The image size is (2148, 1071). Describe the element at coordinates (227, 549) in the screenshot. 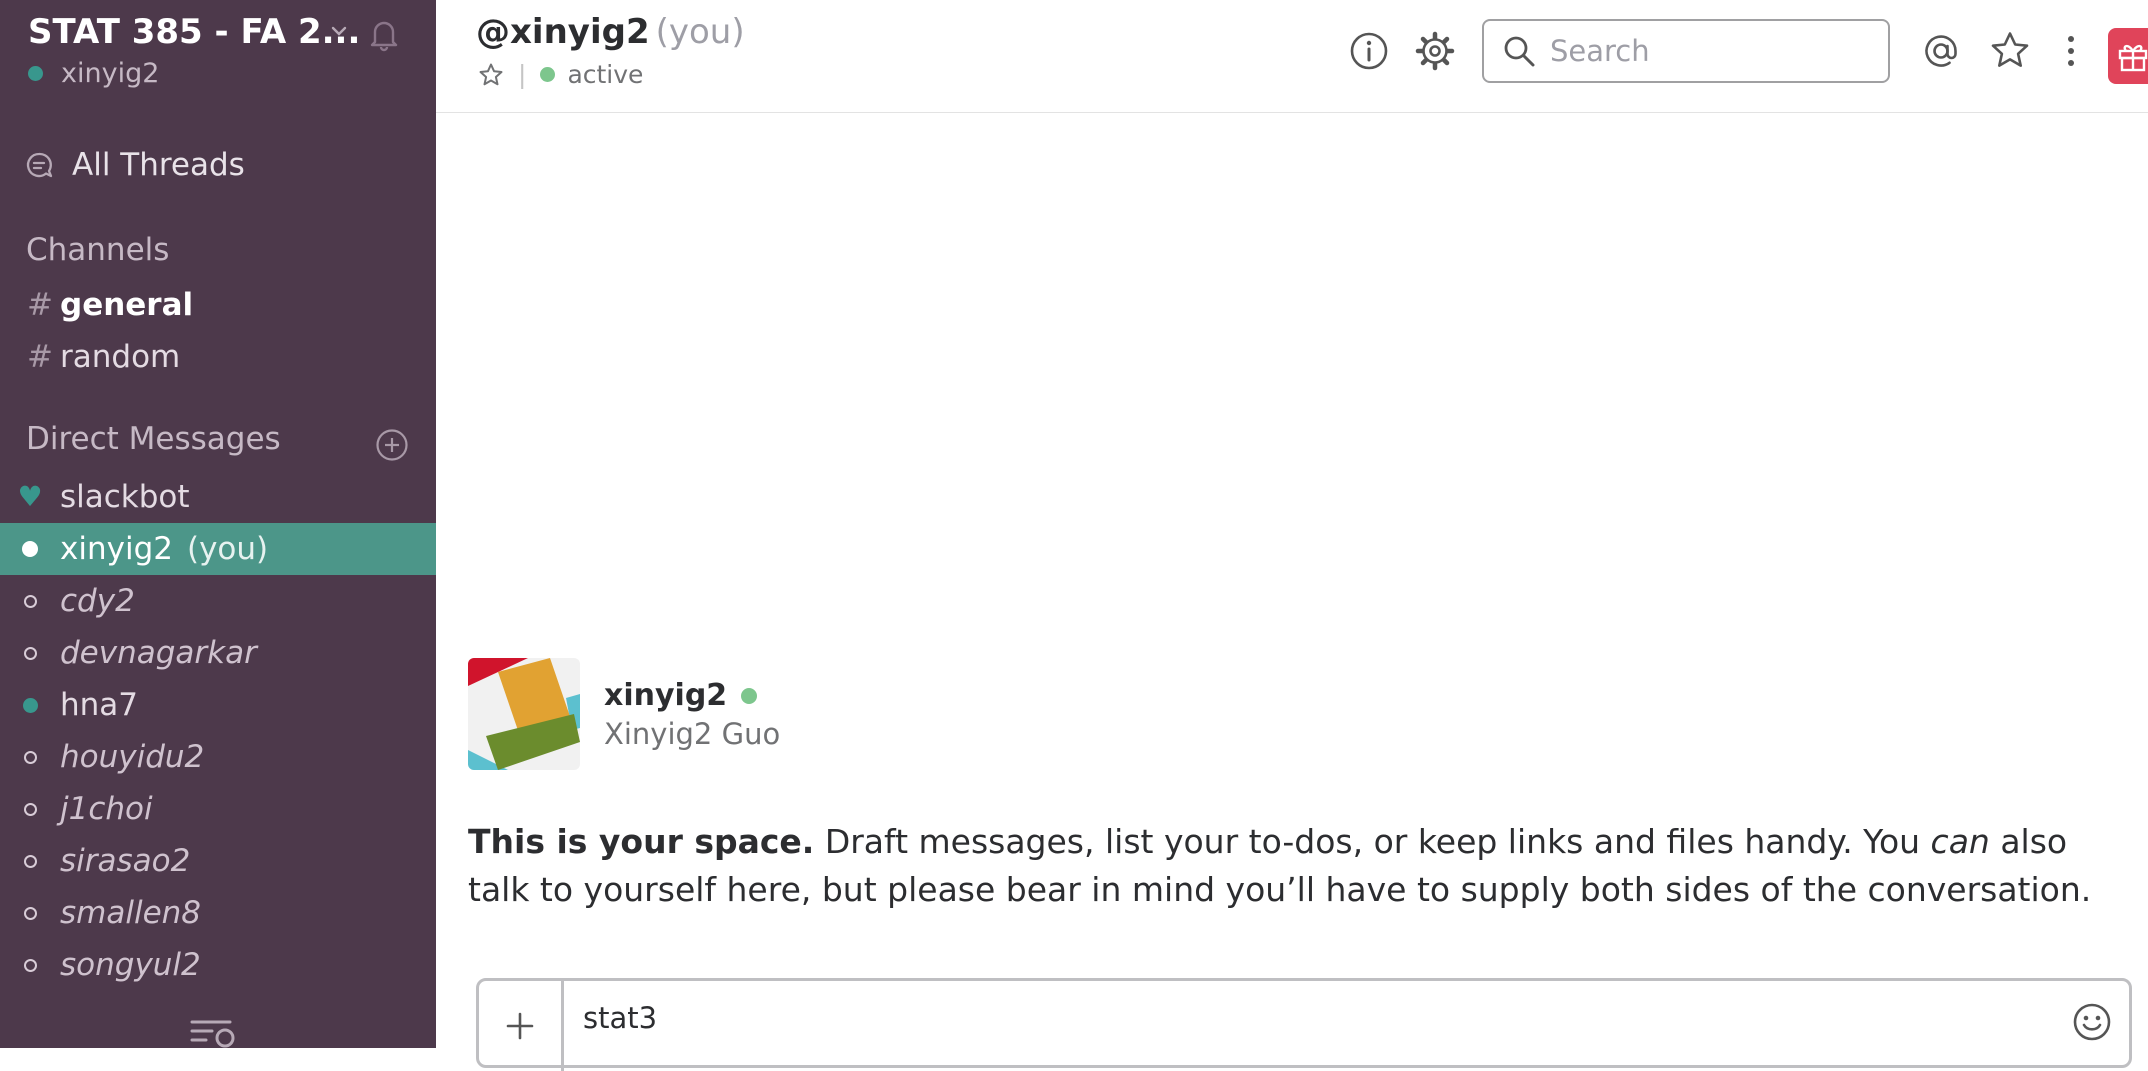

I see `you-suffix: (you)` at that location.